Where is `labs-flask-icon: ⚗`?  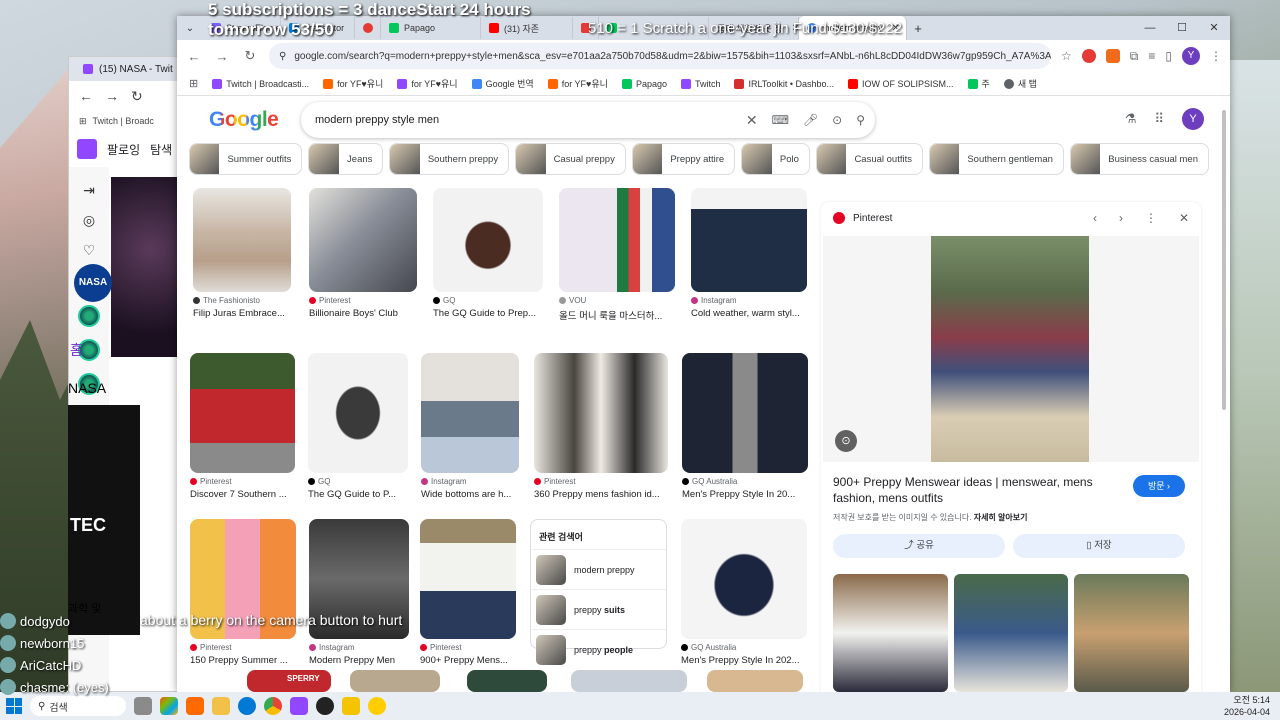
labs-flask-icon: ⚗ is located at coordinates (1131, 119).